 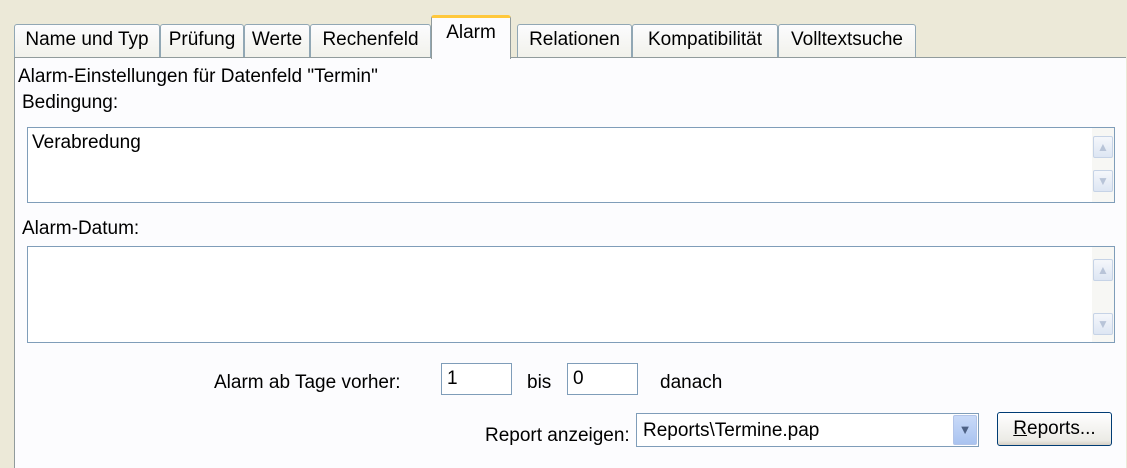 I want to click on tab-kompatibilitaet: Kompatibilität, so click(x=705, y=41).